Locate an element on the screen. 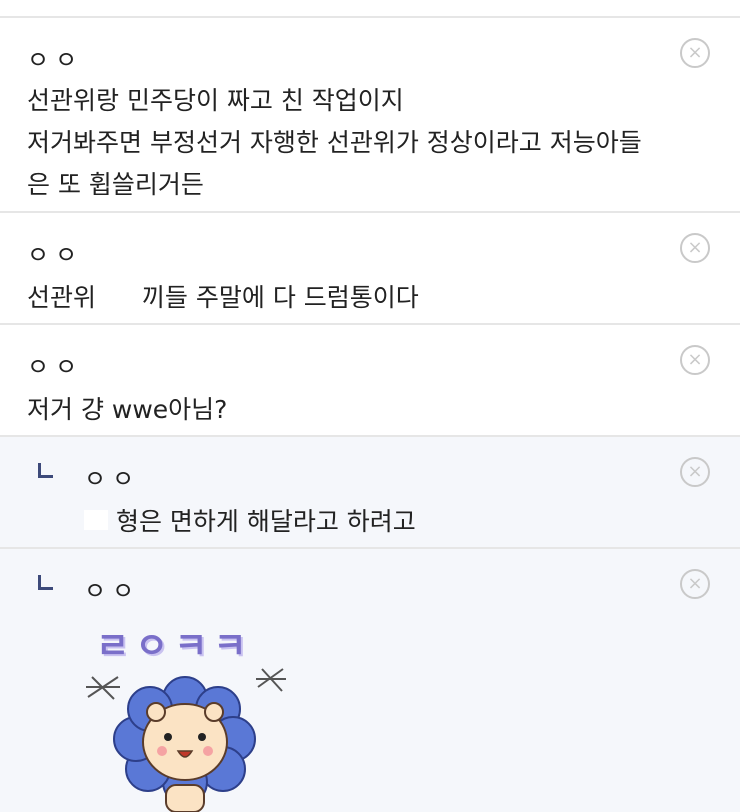 This screenshot has width=740, height=812. reply-text: 형은 면하게 해달라고 하려고 is located at coordinates (265, 521).